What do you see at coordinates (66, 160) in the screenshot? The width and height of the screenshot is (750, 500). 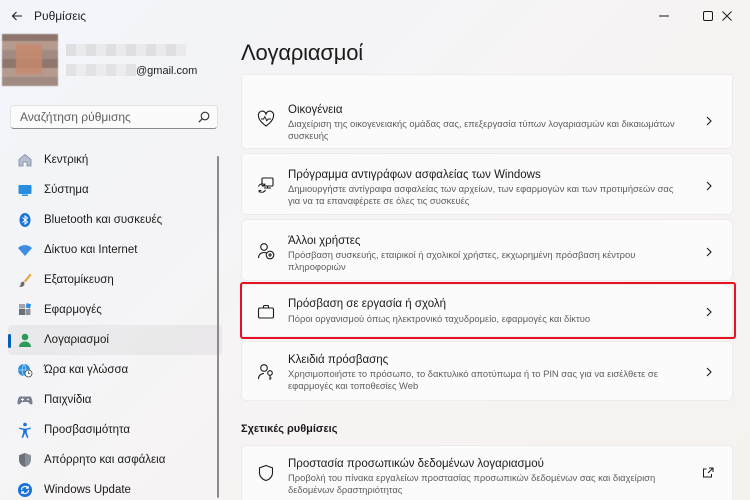 I see `sidebar-item-label: Κεντρική` at bounding box center [66, 160].